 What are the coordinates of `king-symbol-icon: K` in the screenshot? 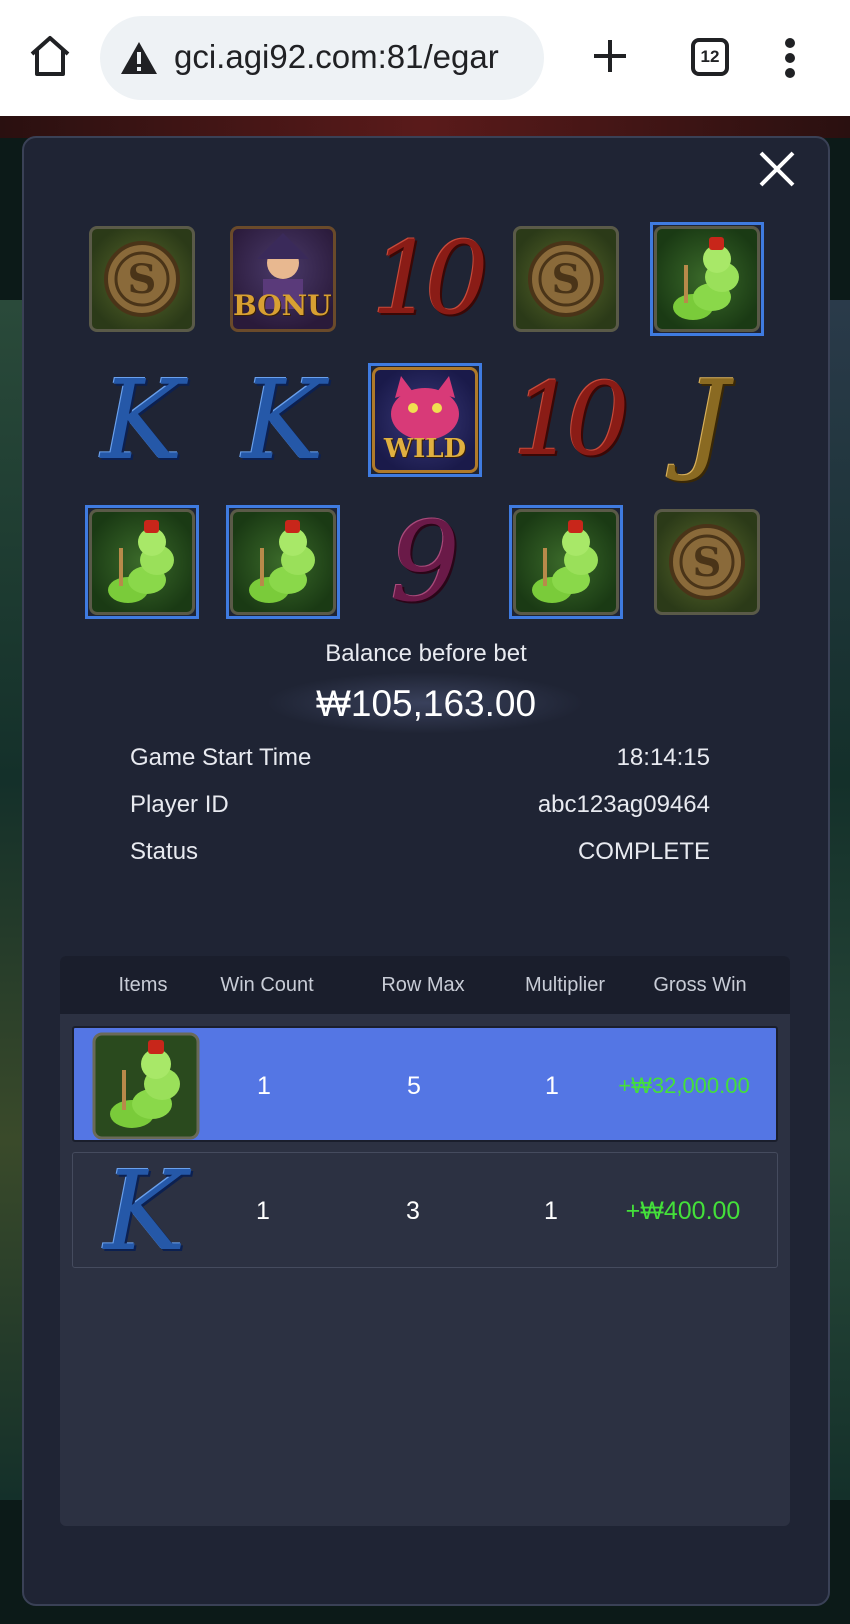 It's located at (145, 1211).